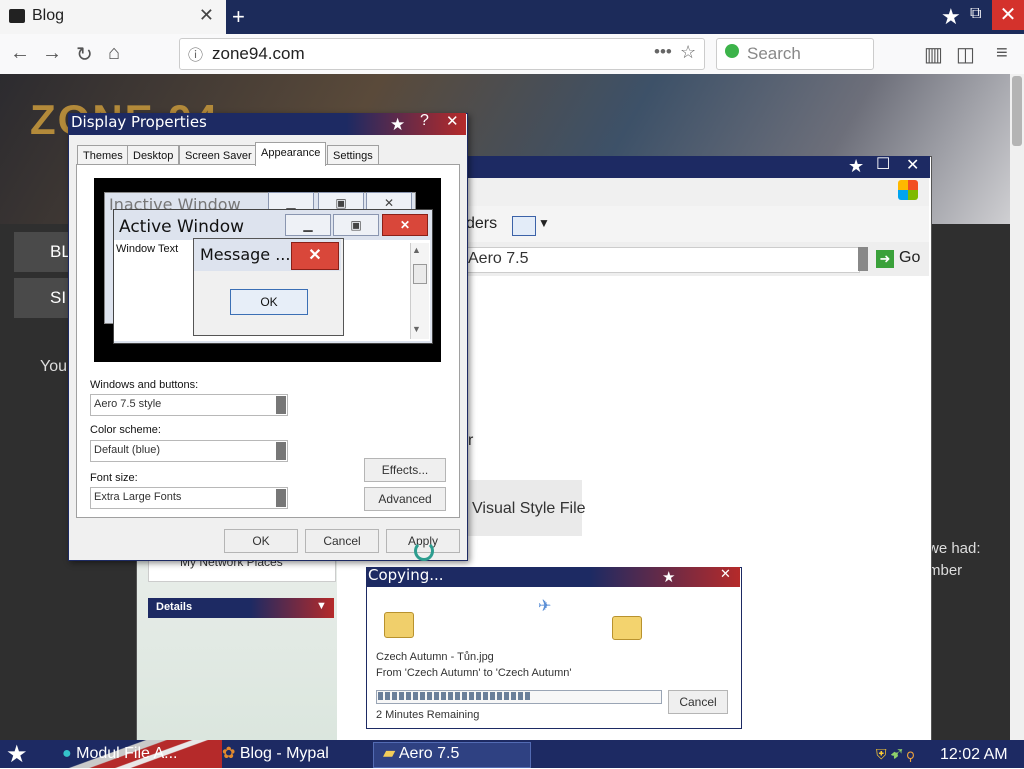 This screenshot has height=769, width=1024. I want to click on visual-style-file-label: Visual Style File, so click(529, 509).